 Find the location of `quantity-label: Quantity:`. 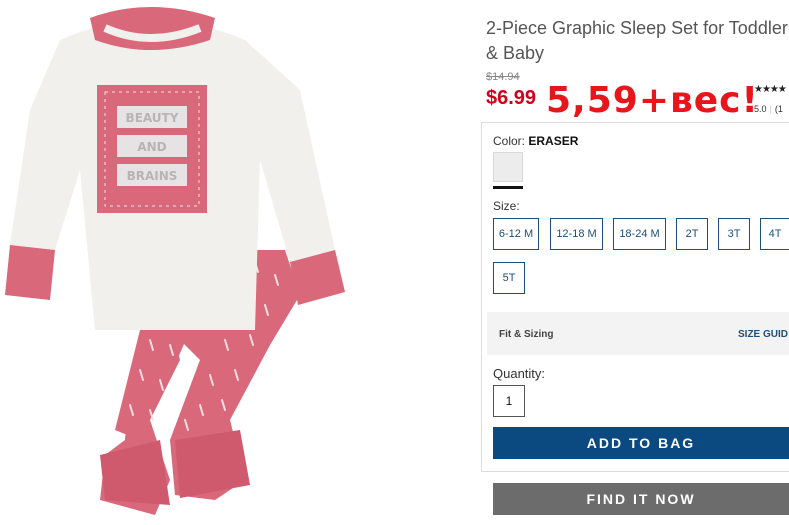

quantity-label: Quantity: is located at coordinates (519, 373).